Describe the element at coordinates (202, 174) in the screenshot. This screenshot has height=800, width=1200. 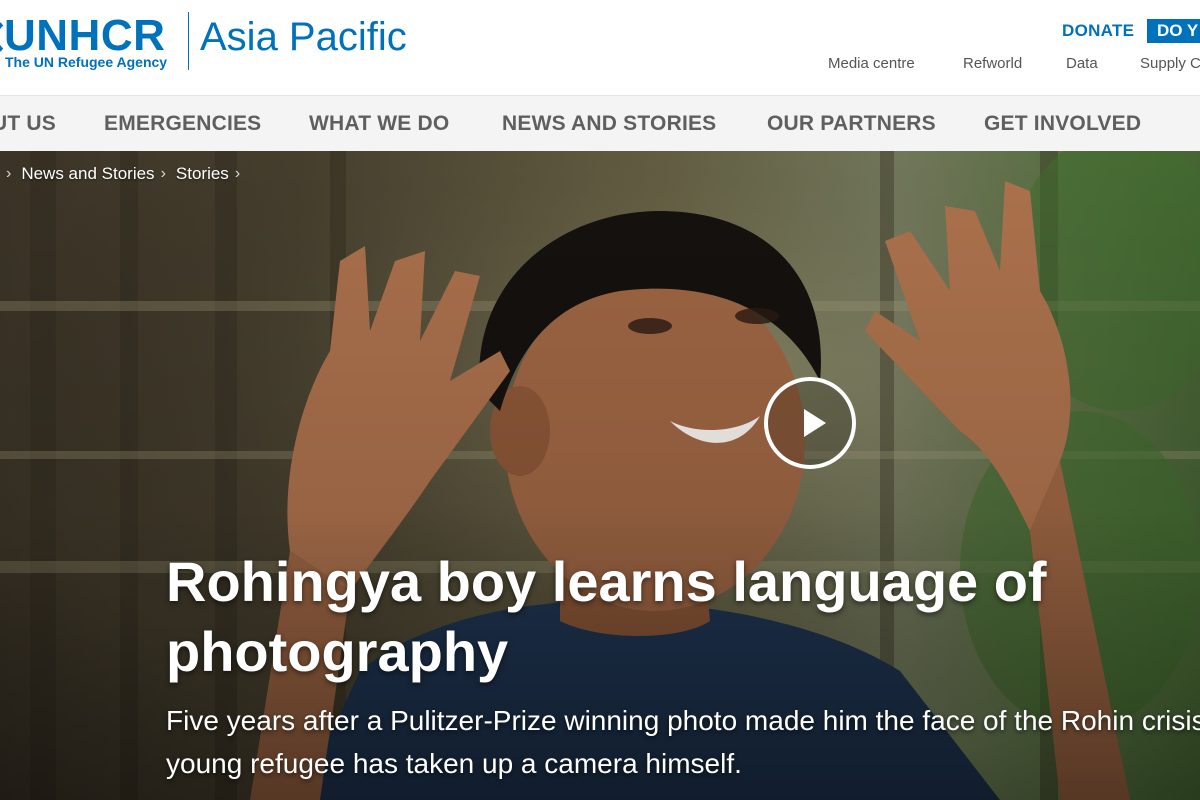
I see `breadcrumb-stories: Stories` at that location.